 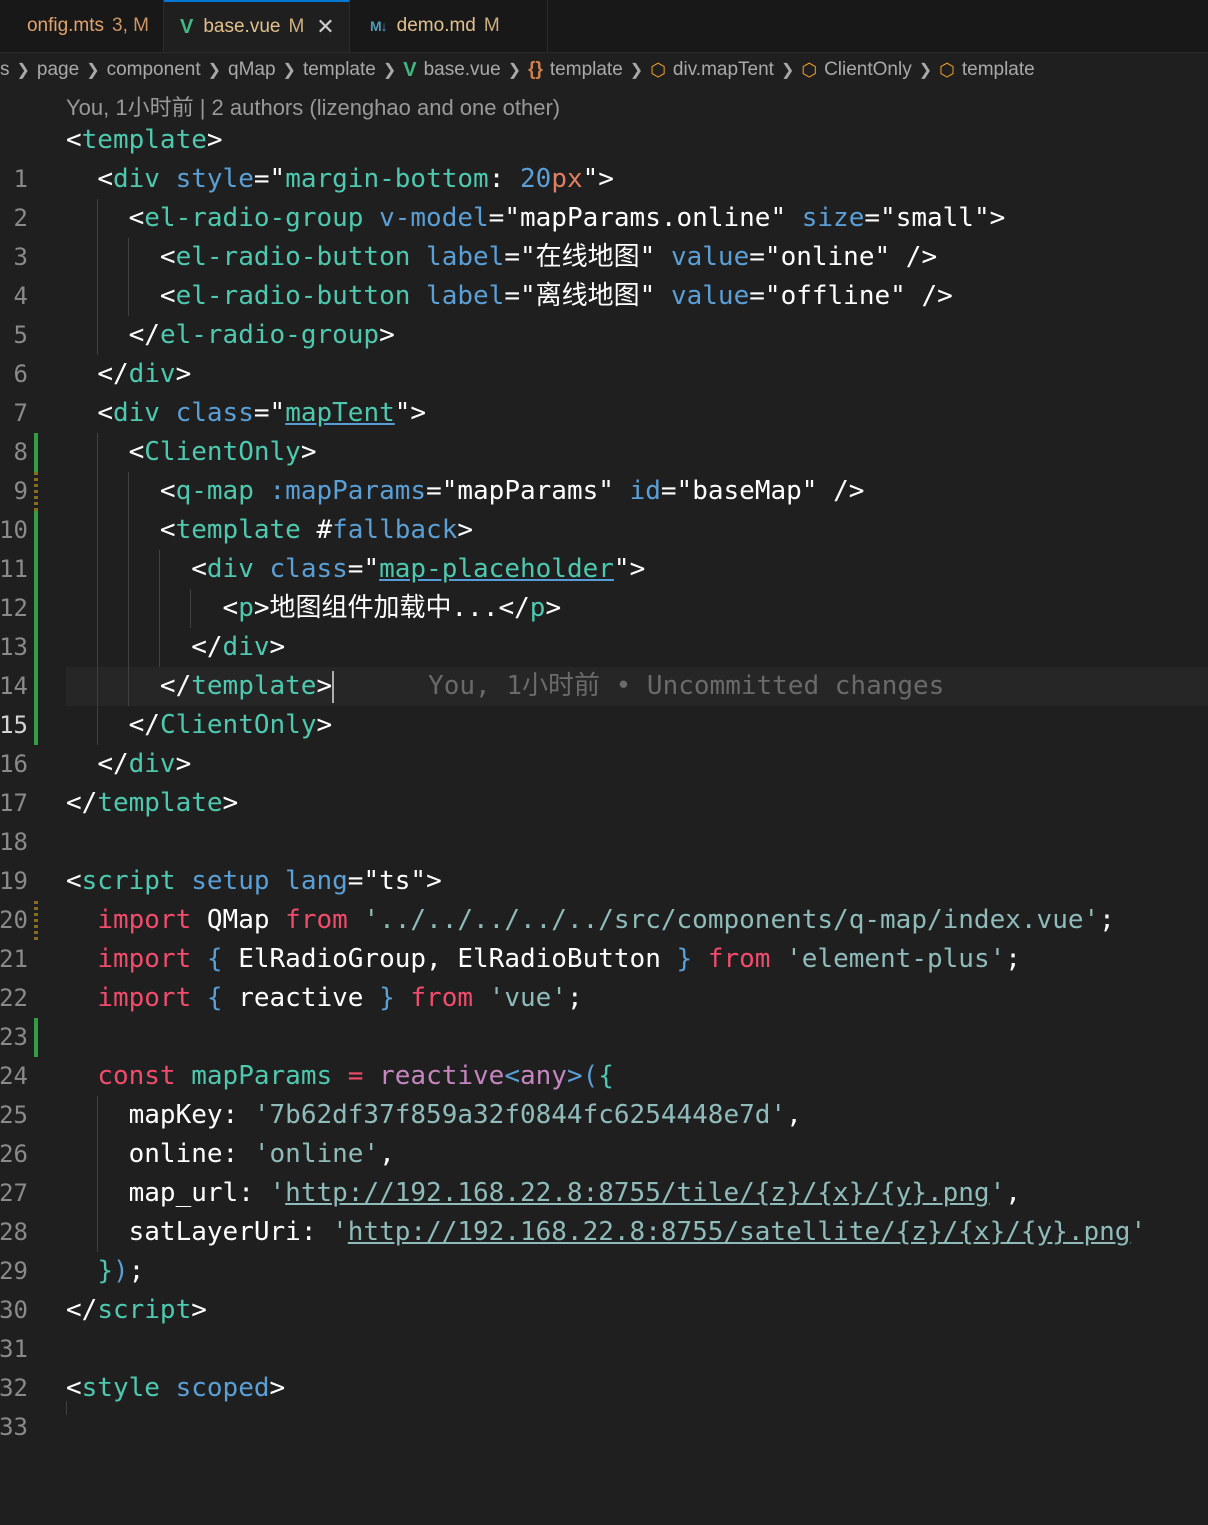 What do you see at coordinates (604, 1171) in the screenshot?
I see `code-line: 27 online: 'online',` at bounding box center [604, 1171].